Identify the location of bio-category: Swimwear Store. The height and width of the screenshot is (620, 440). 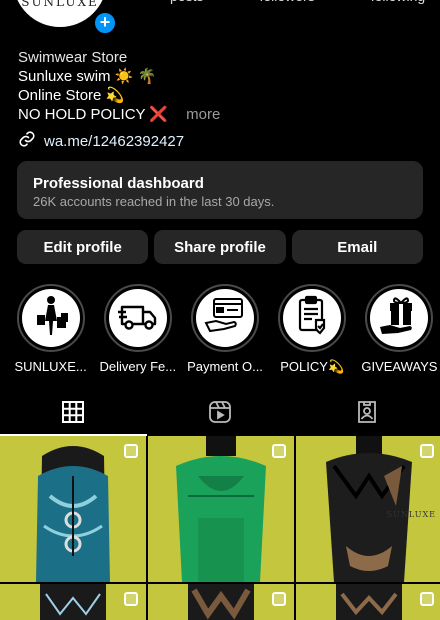
(73, 57).